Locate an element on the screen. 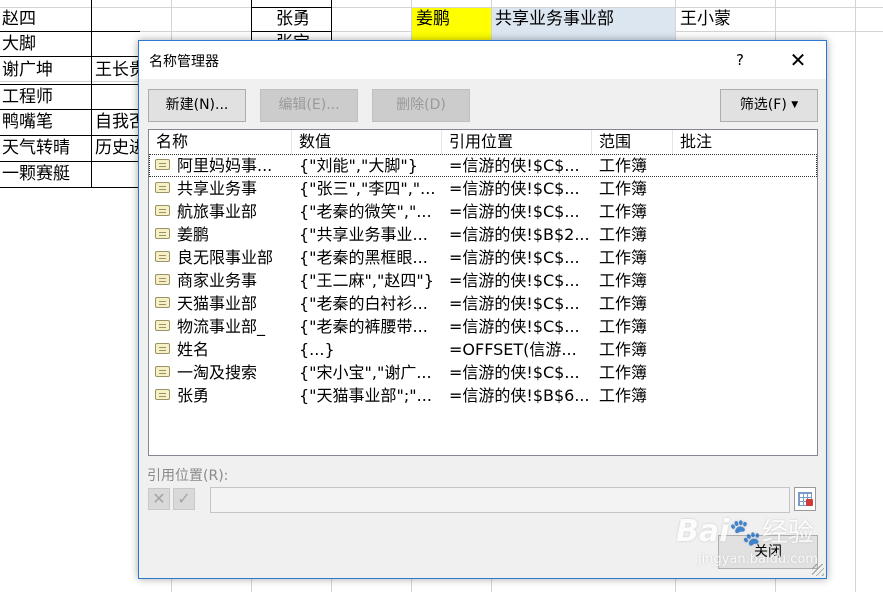 The height and width of the screenshot is (592, 883). row-value: {"刘能","大脚"} is located at coordinates (358, 165).